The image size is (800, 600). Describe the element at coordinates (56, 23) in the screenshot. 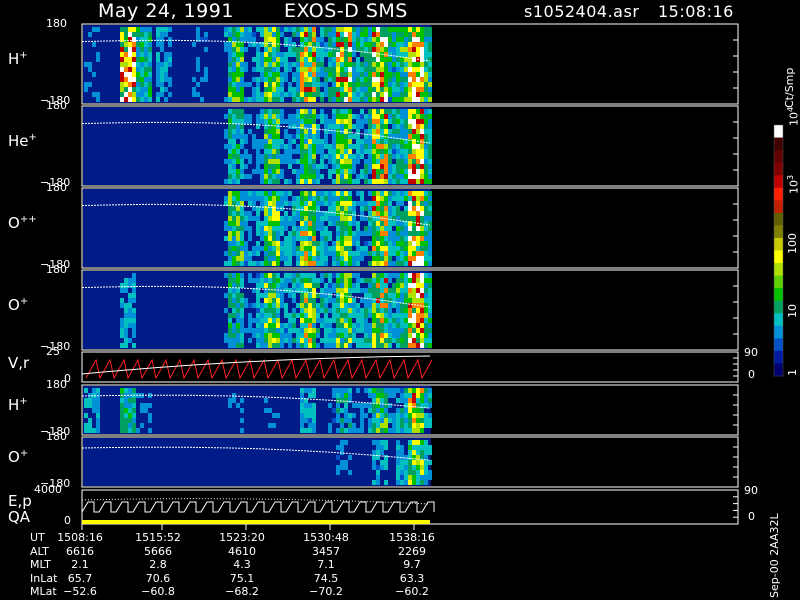

I see `y-tick-top: 180` at that location.